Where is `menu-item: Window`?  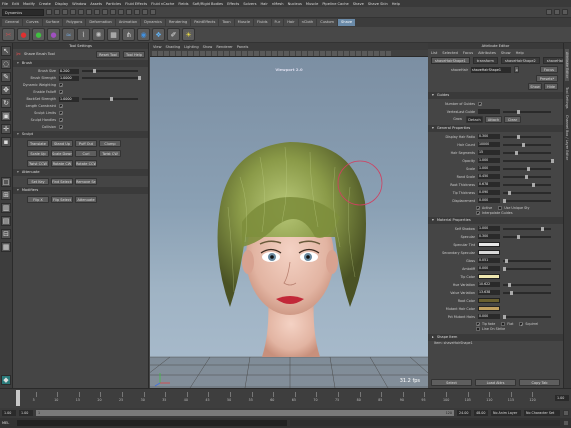 menu-item: Window is located at coordinates (79, 4).